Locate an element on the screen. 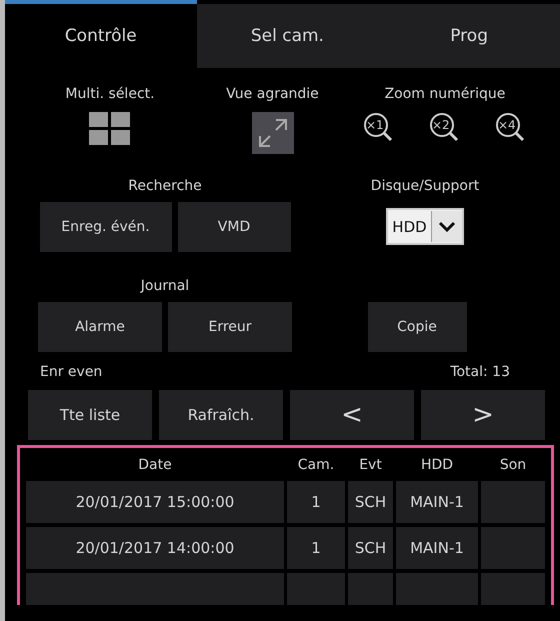 The image size is (560, 621). copy-button: Copie is located at coordinates (417, 327).